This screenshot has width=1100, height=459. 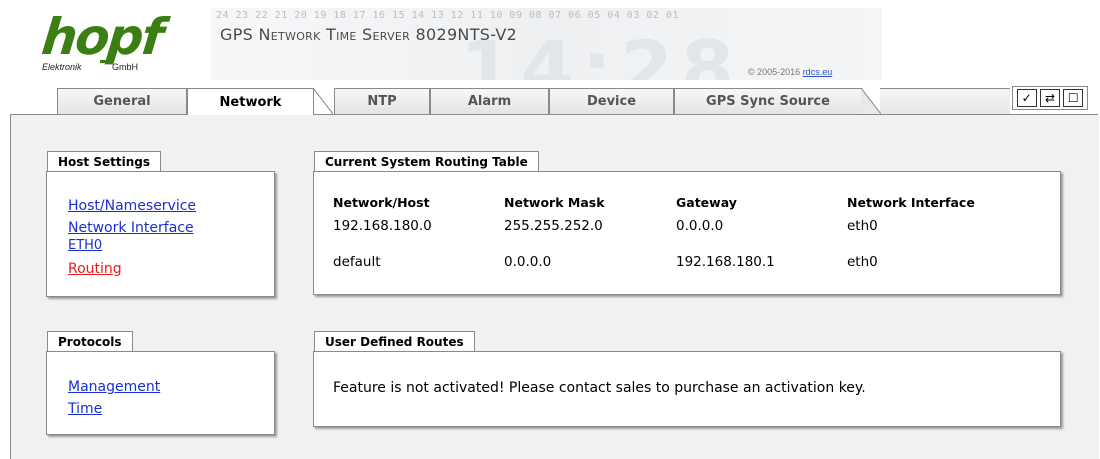 What do you see at coordinates (489, 101) in the screenshot?
I see `tab-alarm: Alarm` at bounding box center [489, 101].